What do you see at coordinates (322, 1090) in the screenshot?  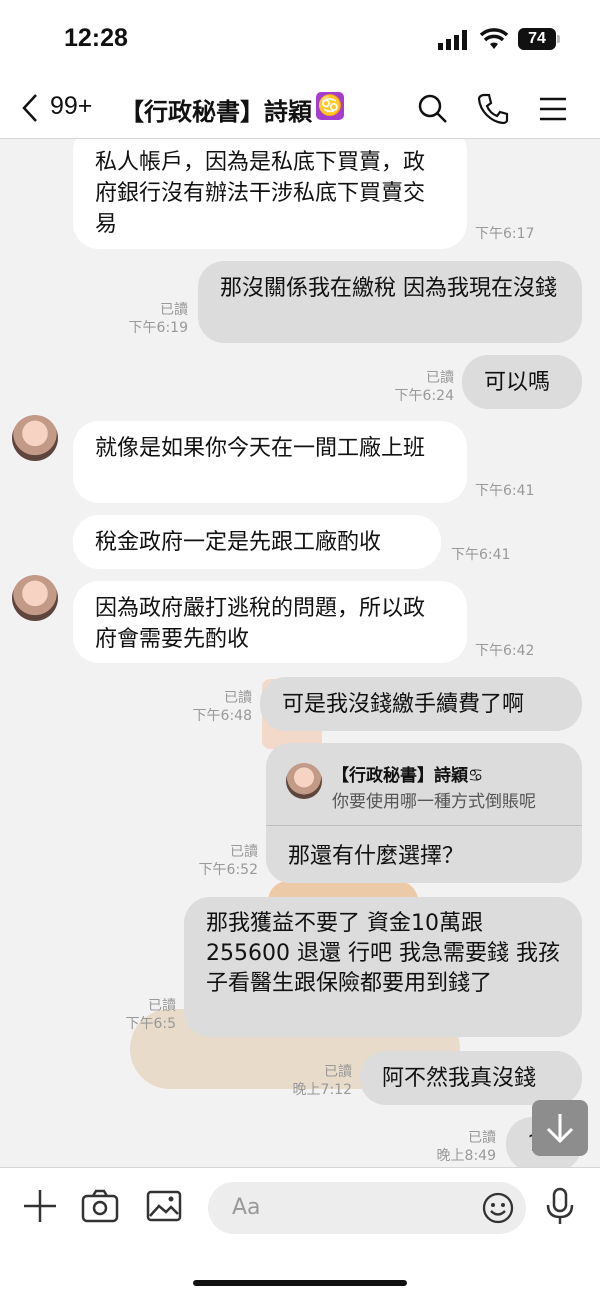 I see `message-time: 晚上7:12` at bounding box center [322, 1090].